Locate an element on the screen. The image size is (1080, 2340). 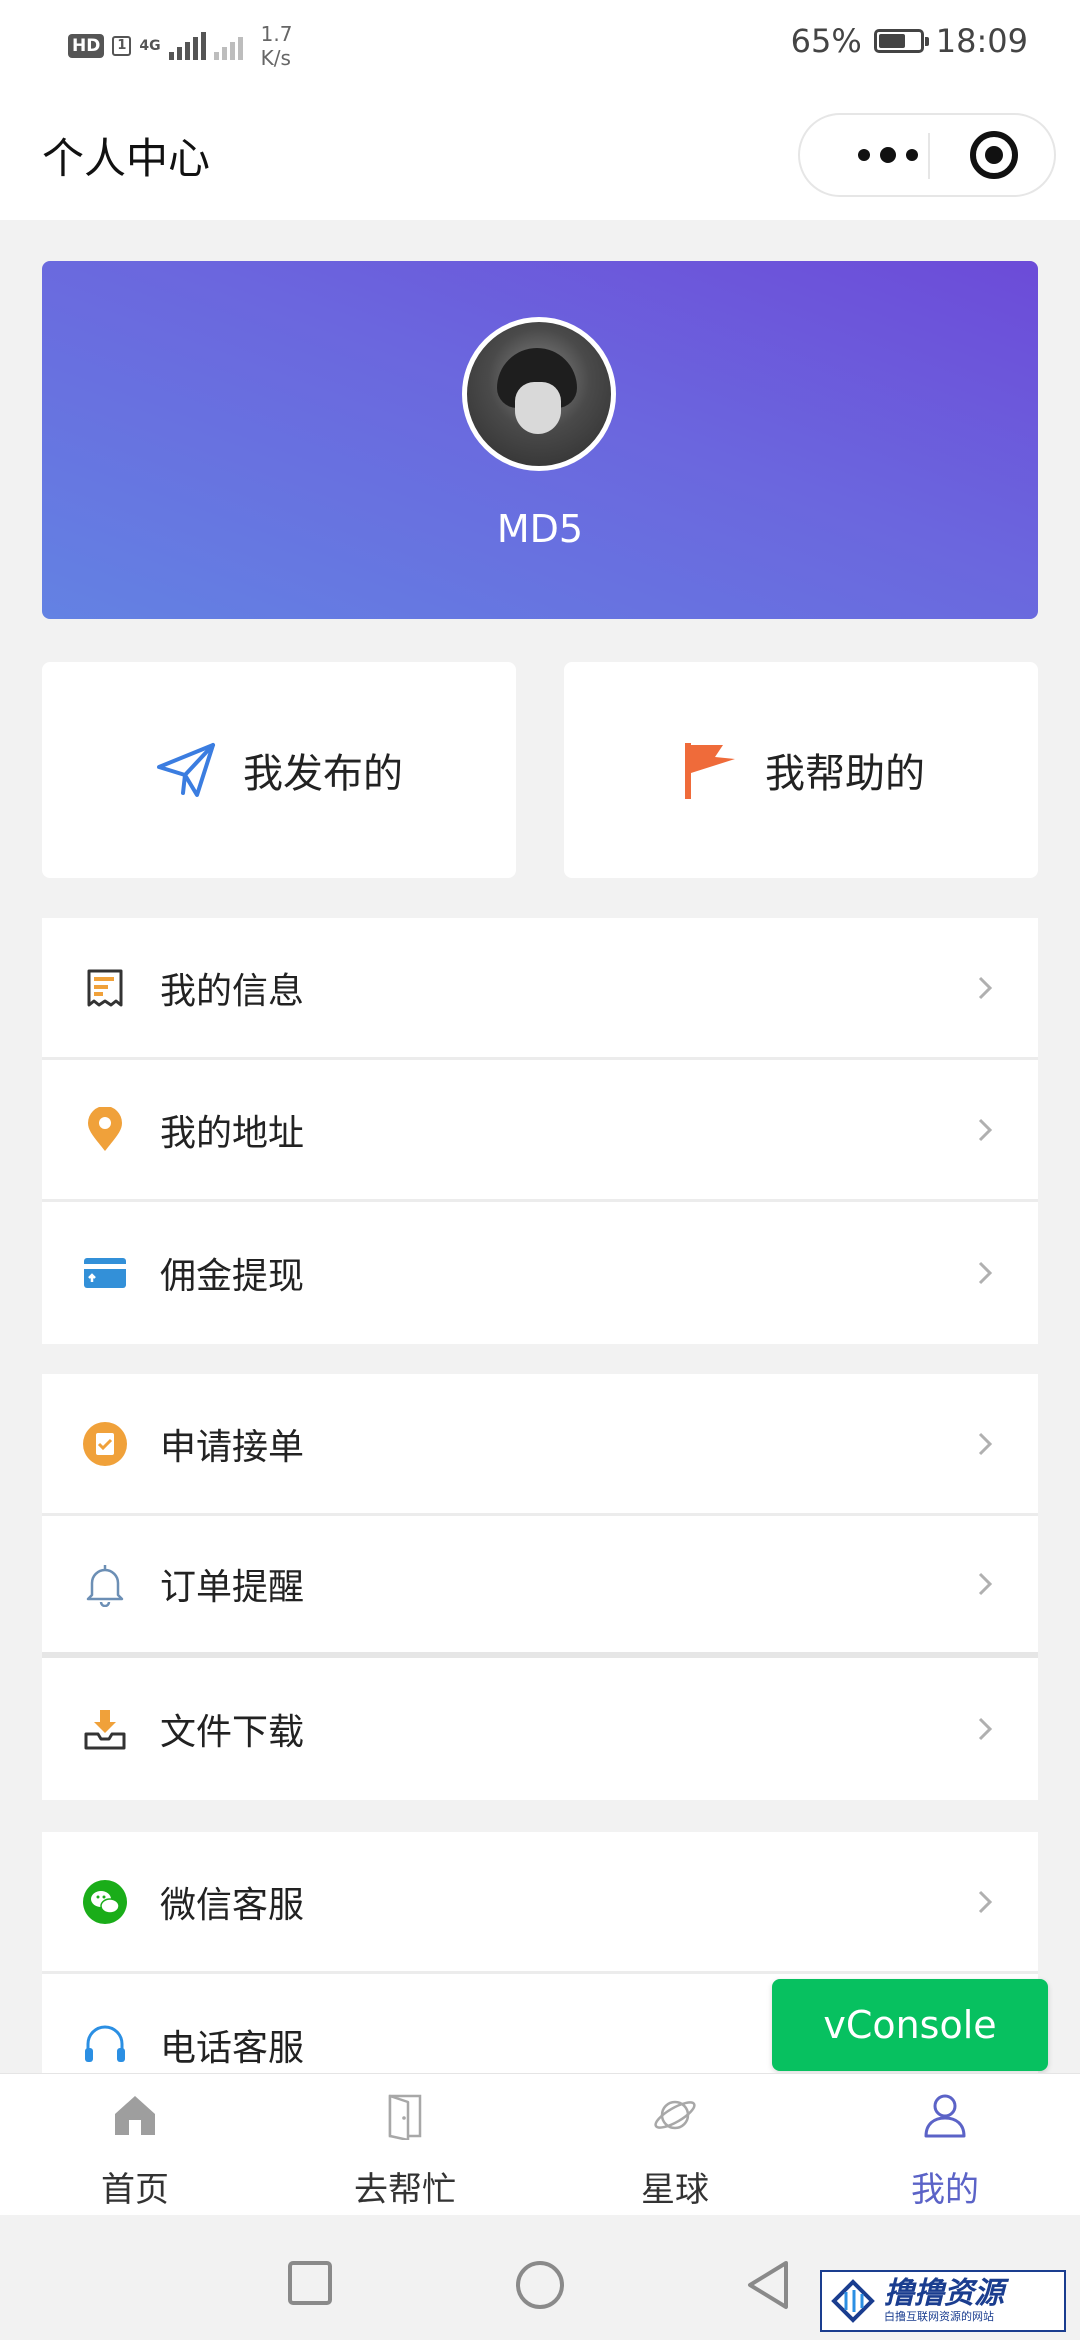
status-left: HD 1 4G 1.7 K/s is located at coordinates (180, 46).